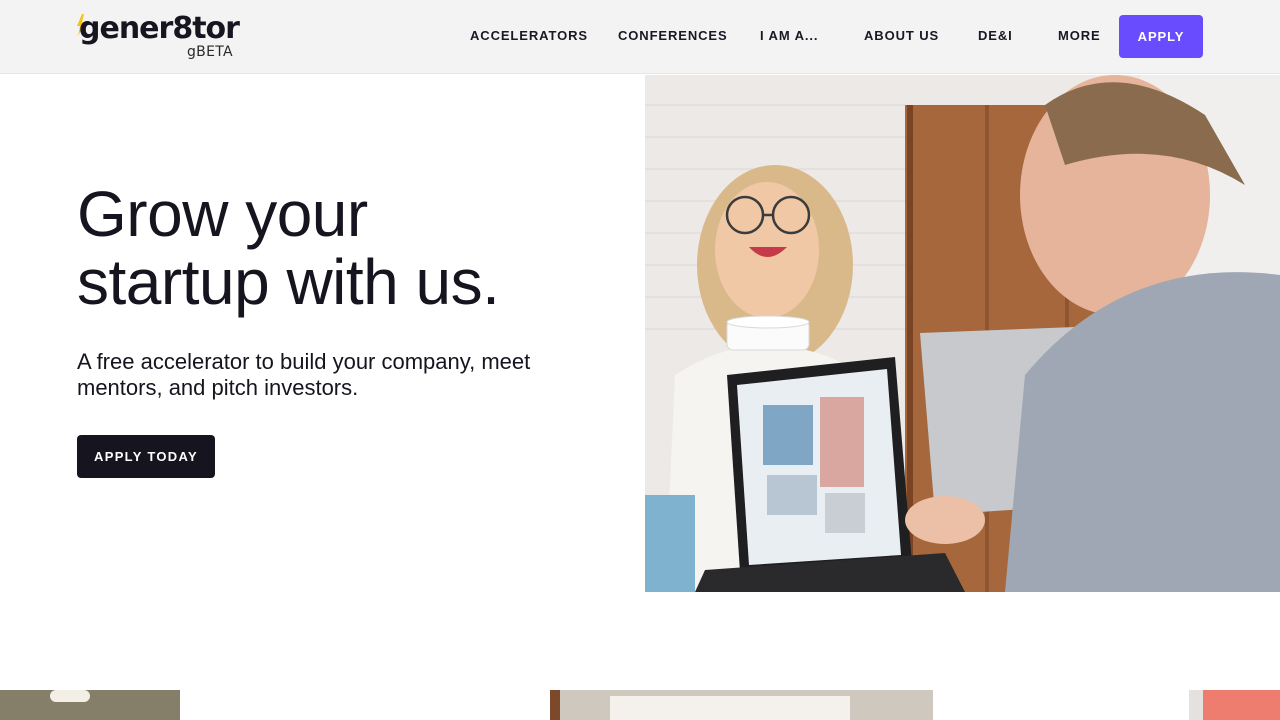 The width and height of the screenshot is (1280, 720). What do you see at coordinates (995, 35) in the screenshot?
I see `nav-dei: DE&I` at bounding box center [995, 35].